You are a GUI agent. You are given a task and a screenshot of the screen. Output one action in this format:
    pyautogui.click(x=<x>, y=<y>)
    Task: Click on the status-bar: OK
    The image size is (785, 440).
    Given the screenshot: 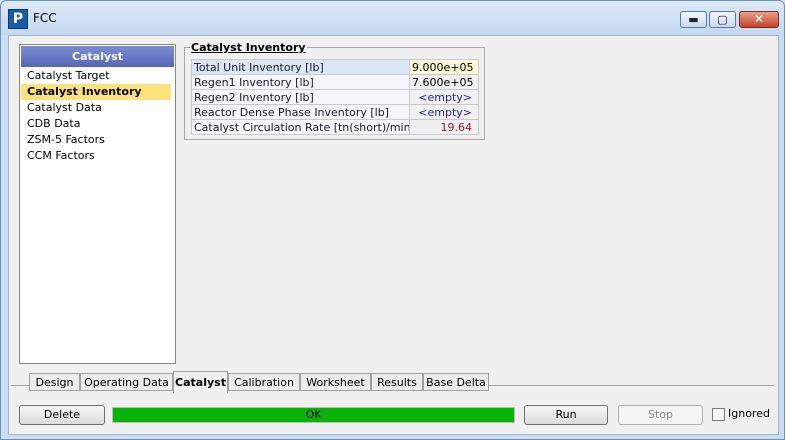 What is the action you would take?
    pyautogui.click(x=313, y=415)
    